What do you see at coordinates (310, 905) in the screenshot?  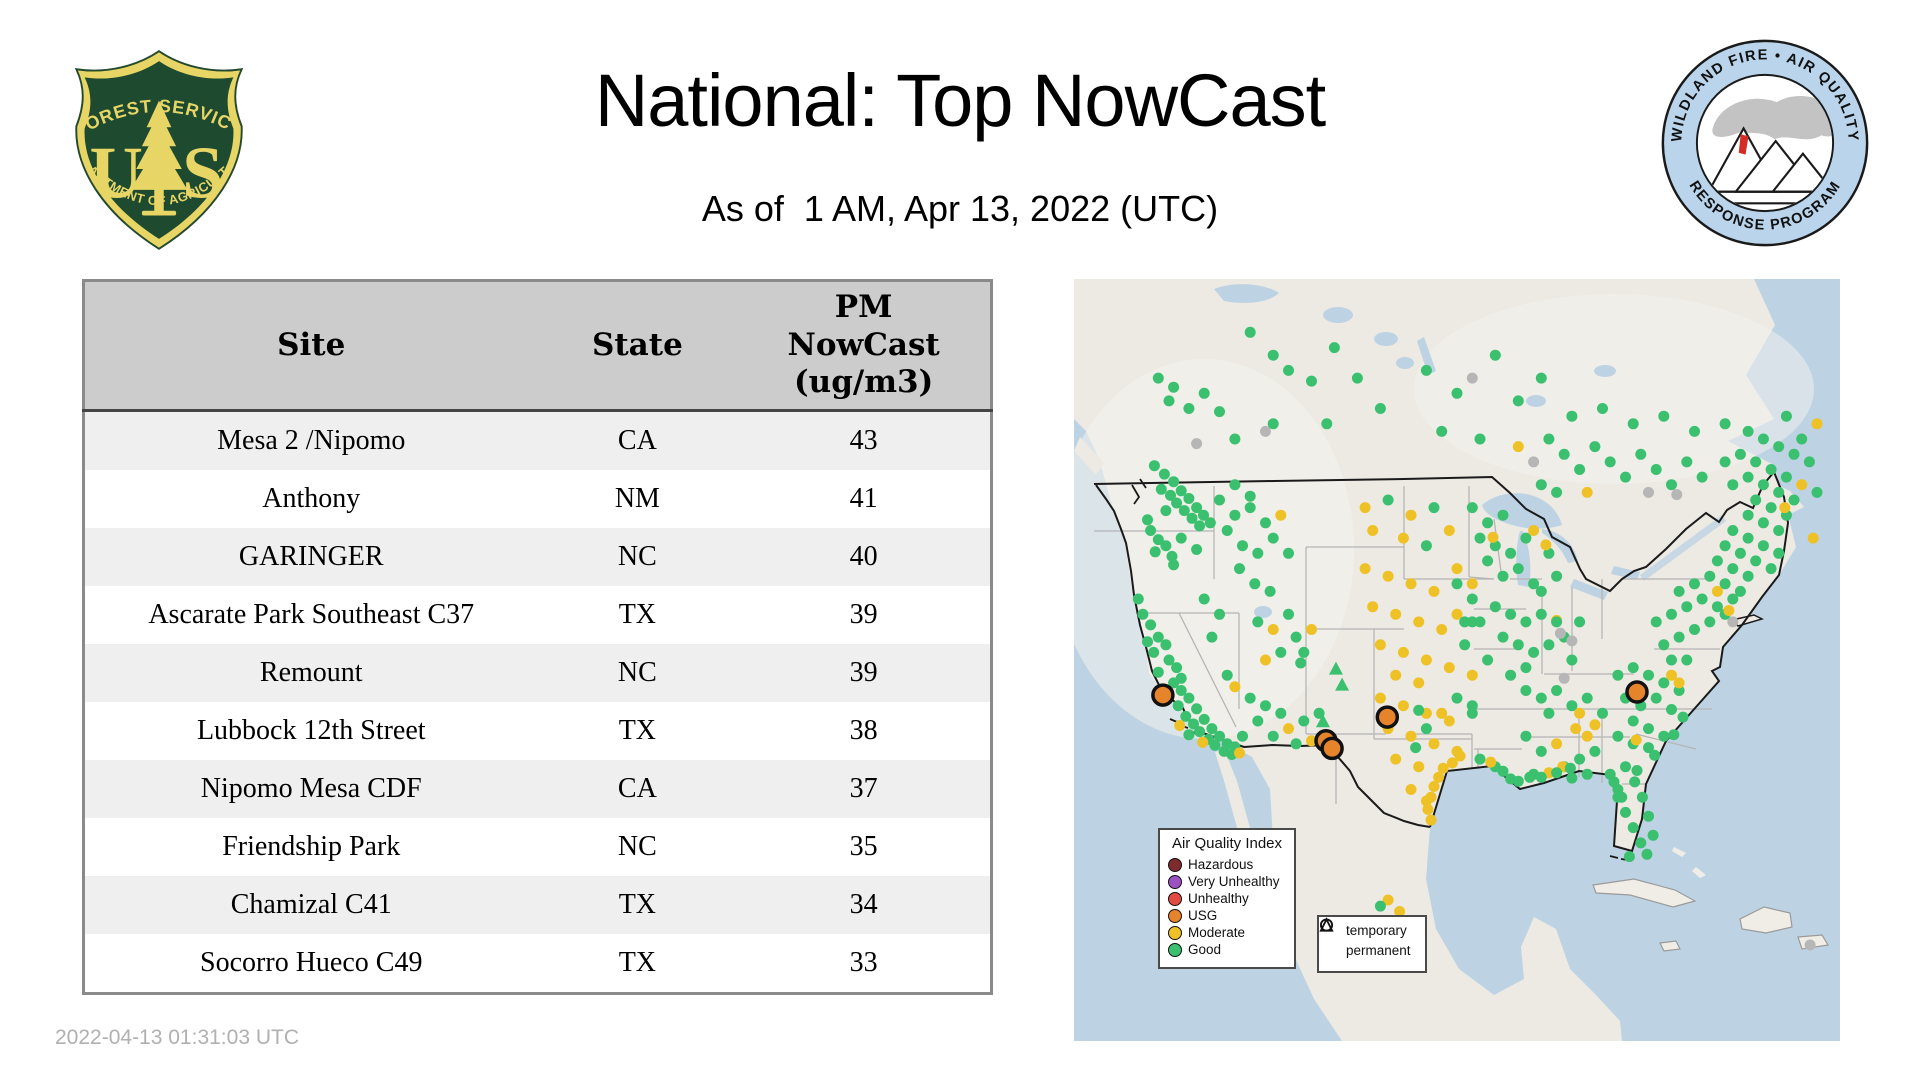 I see `table-cell: Chamizal C41` at bounding box center [310, 905].